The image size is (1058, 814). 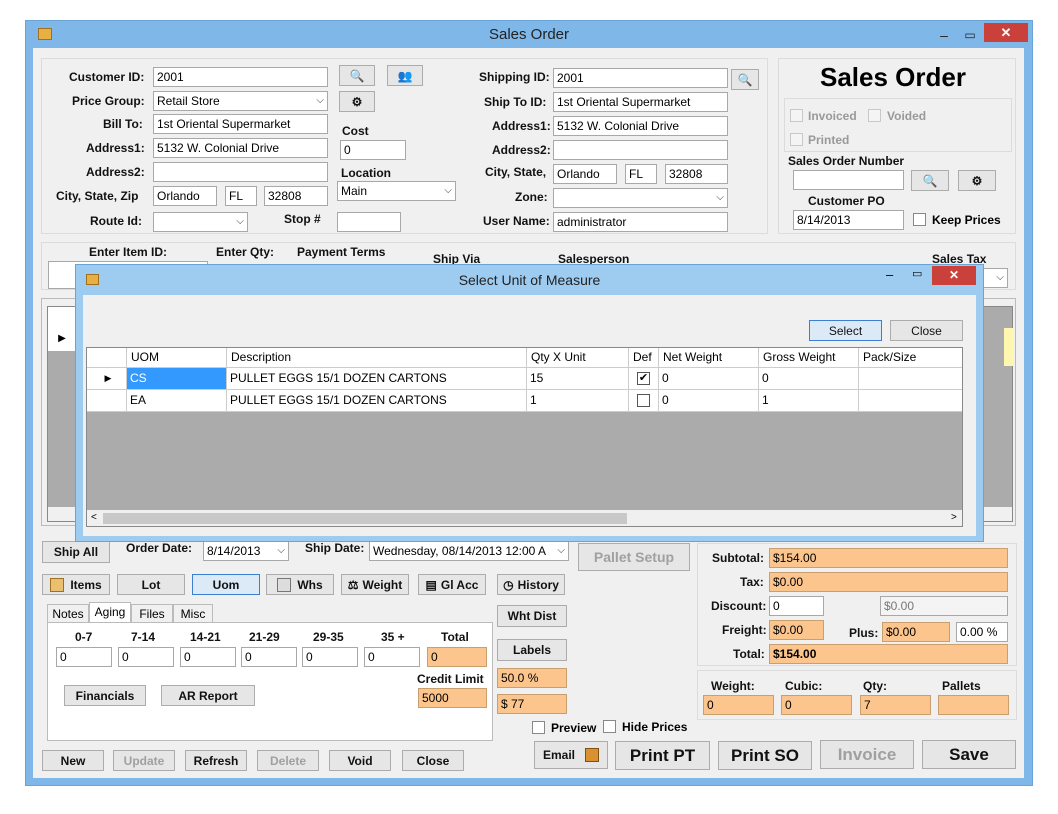 What do you see at coordinates (578, 401) in the screenshot?
I see `qty-cell: 1` at bounding box center [578, 401].